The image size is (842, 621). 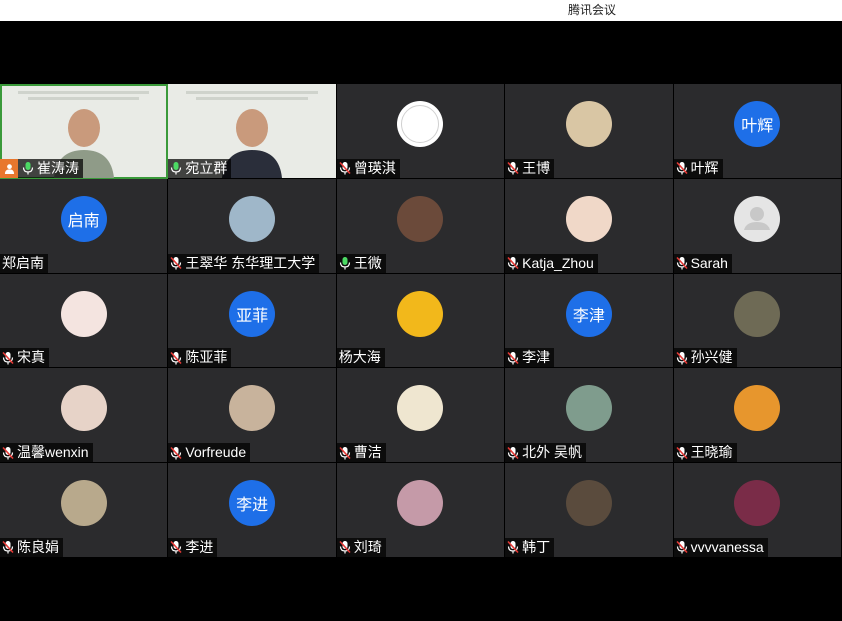 I want to click on participant-name: 北外 吴帆, so click(x=552, y=452).